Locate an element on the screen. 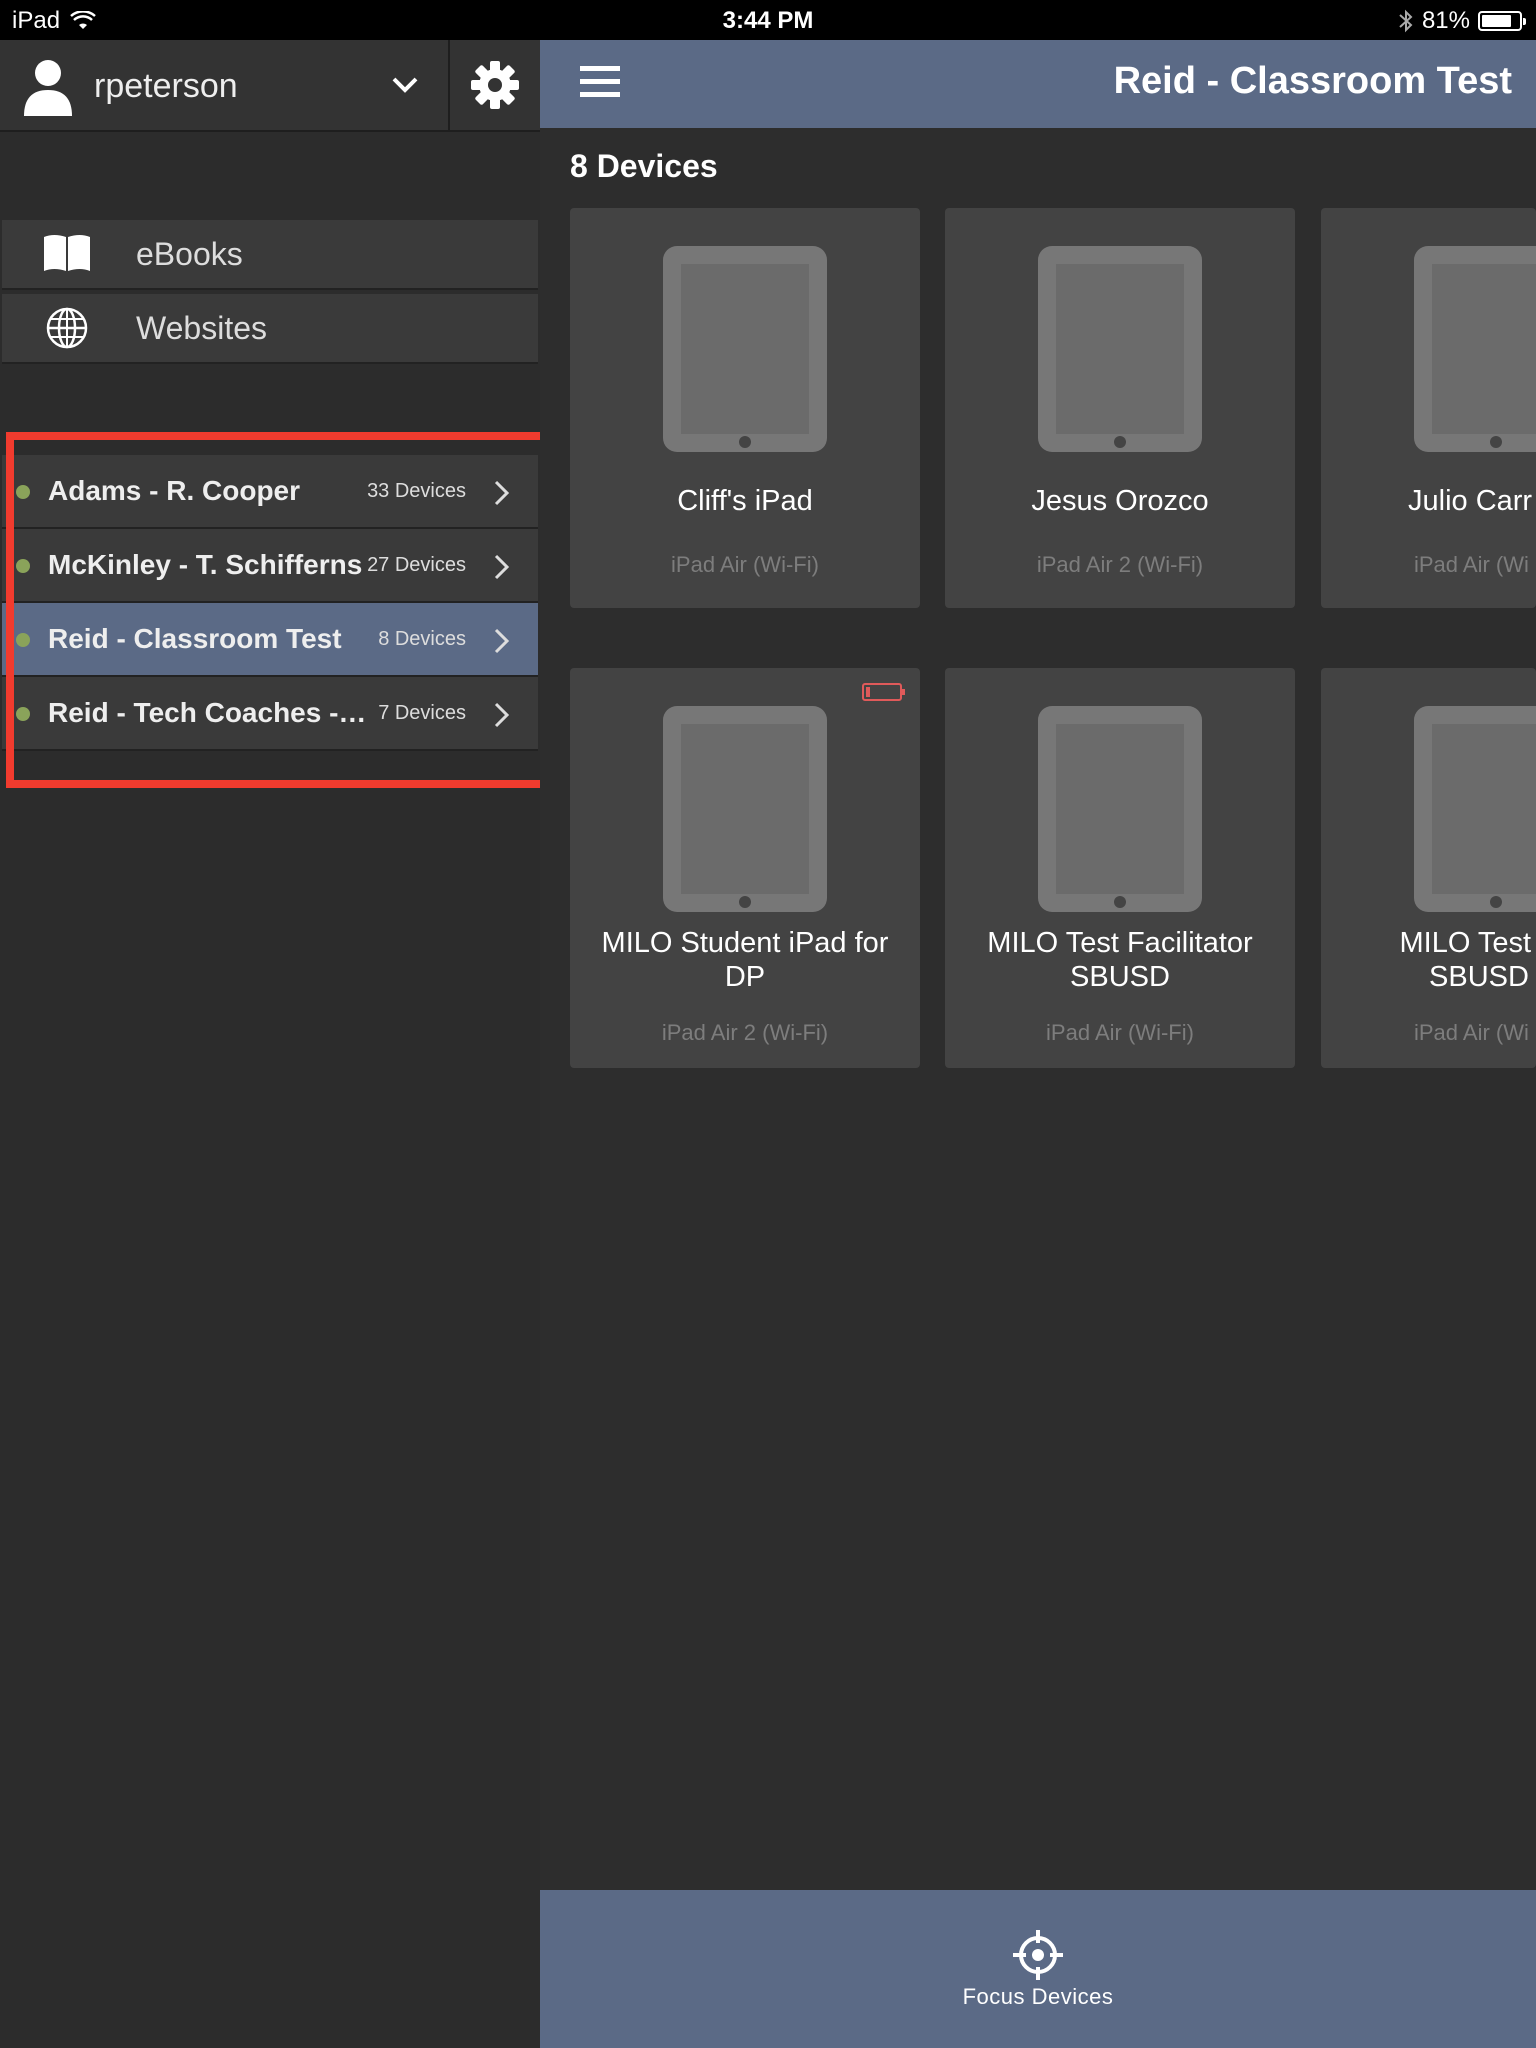  focus-devices-button: Focus Devices is located at coordinates (1038, 1970).